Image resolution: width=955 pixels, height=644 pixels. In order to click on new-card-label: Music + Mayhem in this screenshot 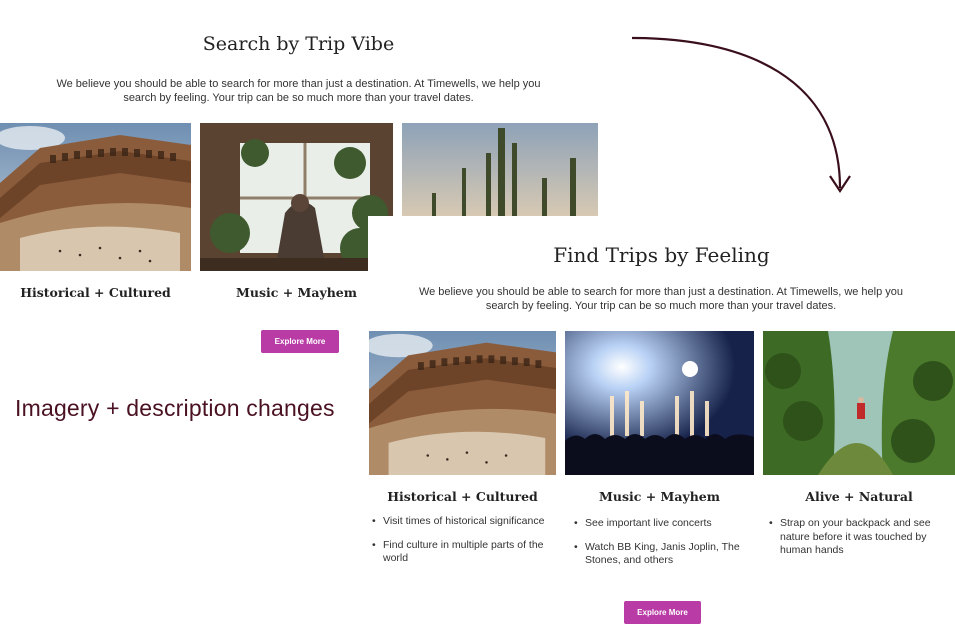, I will do `click(659, 496)`.